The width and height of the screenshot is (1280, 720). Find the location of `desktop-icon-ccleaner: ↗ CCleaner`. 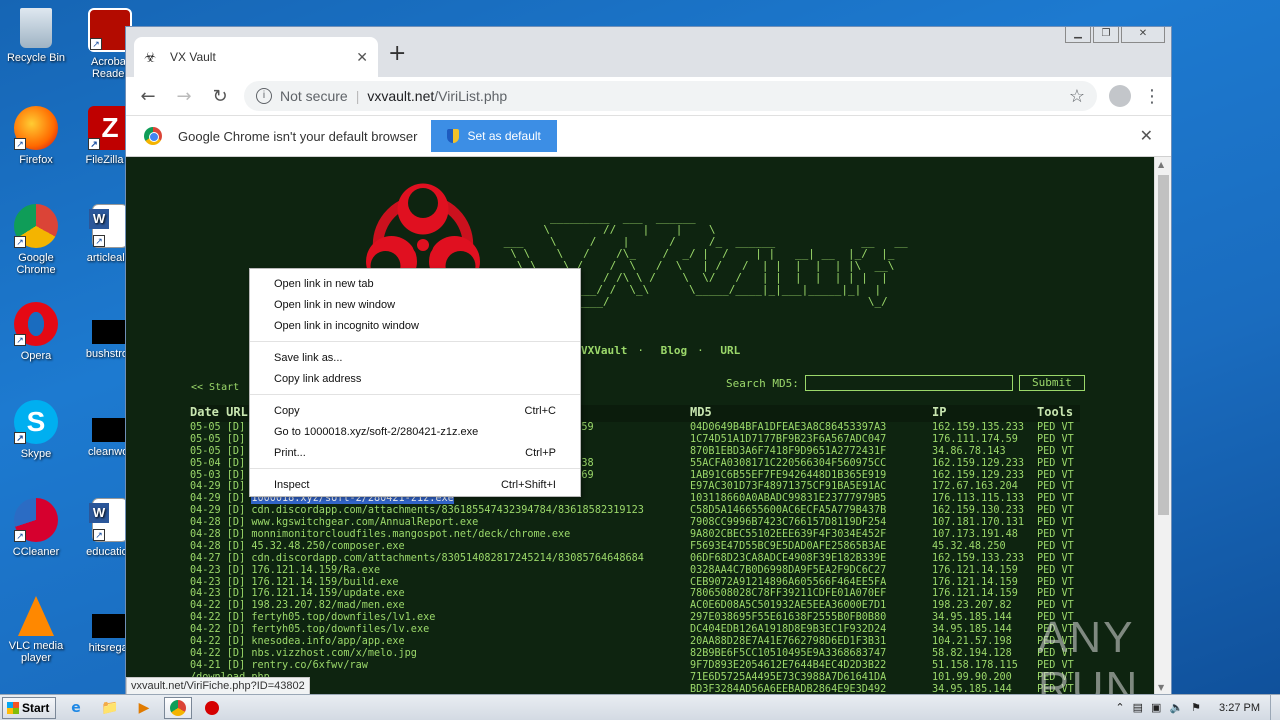

desktop-icon-ccleaner: ↗ CCleaner is located at coordinates (36, 528).